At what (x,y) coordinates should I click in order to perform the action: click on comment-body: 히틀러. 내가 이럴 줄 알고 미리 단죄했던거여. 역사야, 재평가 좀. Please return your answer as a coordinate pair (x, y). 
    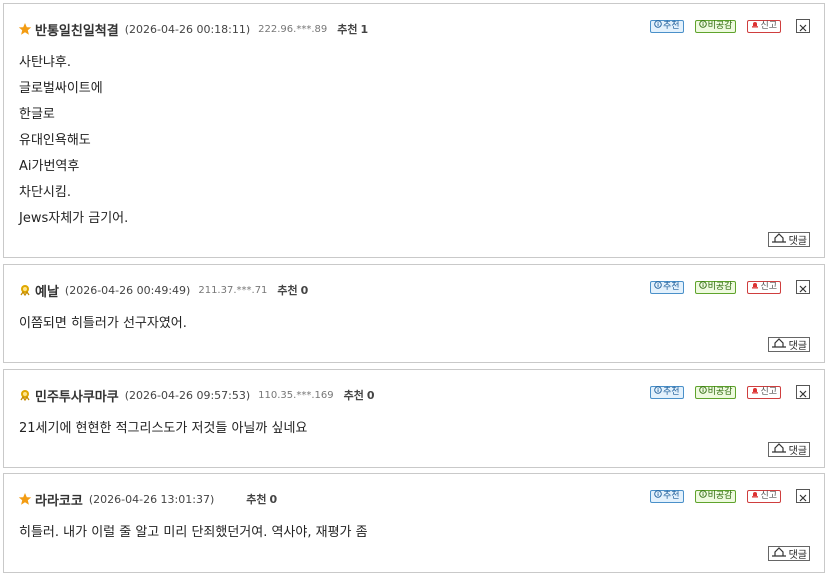
    Looking at the image, I should click on (193, 537).